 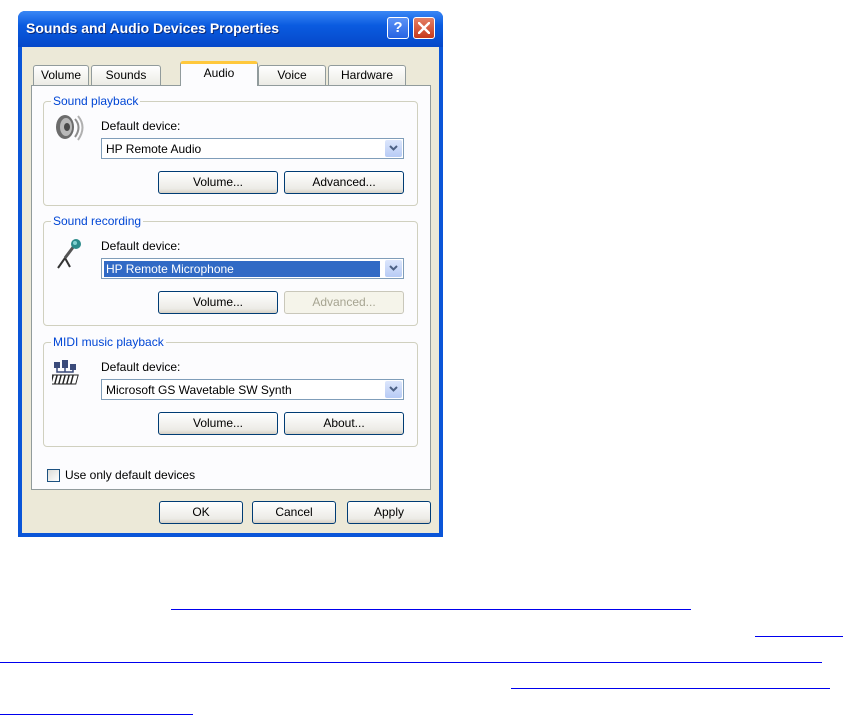 I want to click on midi-keyboard-icon, so click(x=65, y=372).